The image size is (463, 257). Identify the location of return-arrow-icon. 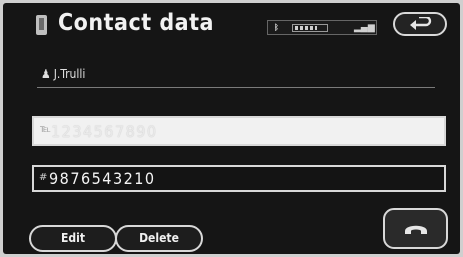
(421, 23).